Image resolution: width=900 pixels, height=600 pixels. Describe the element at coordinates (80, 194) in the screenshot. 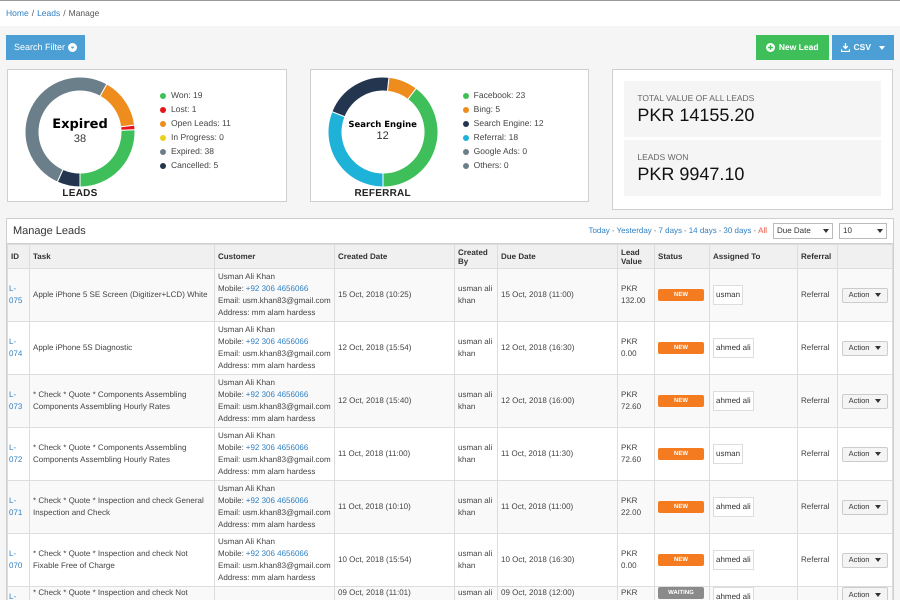

I see `chart-label: LEADS` at that location.